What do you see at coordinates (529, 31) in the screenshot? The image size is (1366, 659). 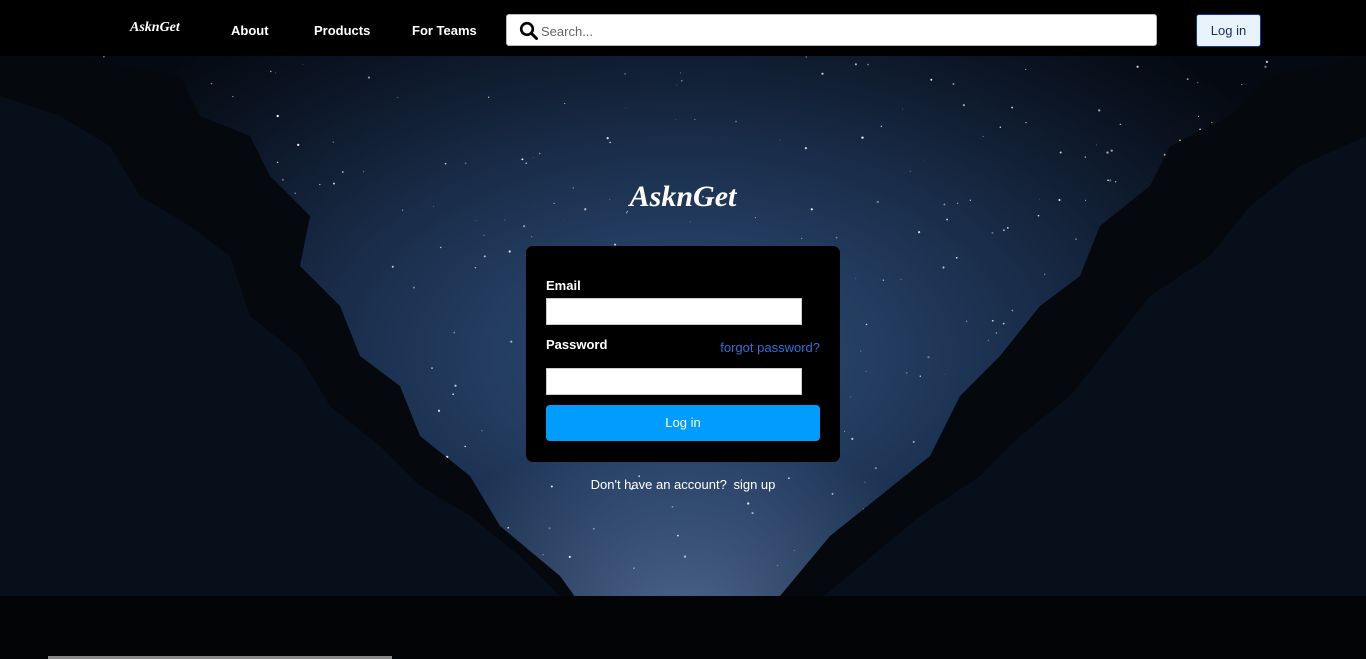 I see `search-icon` at bounding box center [529, 31].